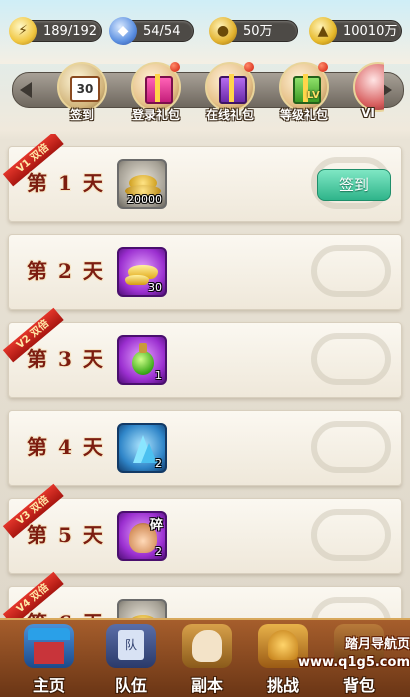 The image size is (410, 697). I want to click on nav-team: 队 队伍, so click(131, 658).